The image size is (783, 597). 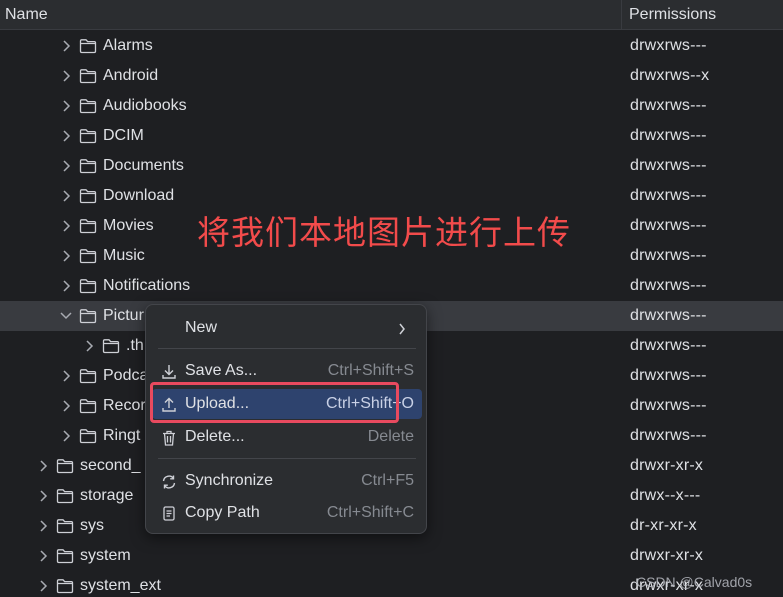 I want to click on menu-item-shortcut: Ctrl+Shift+C, so click(x=370, y=512).